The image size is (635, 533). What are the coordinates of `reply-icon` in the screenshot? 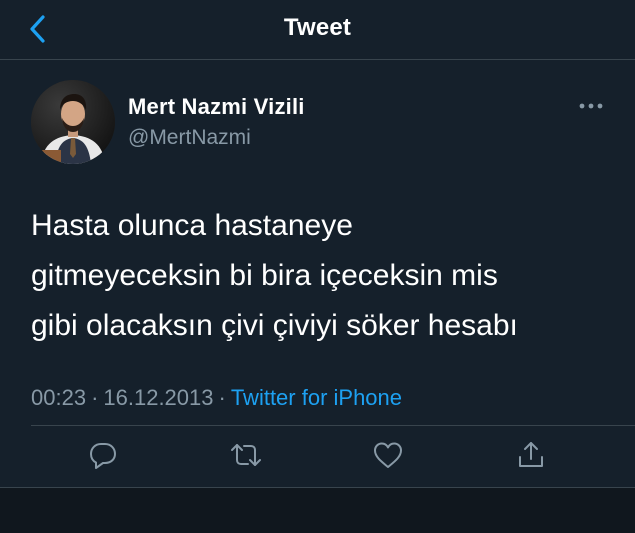 It's located at (103, 456).